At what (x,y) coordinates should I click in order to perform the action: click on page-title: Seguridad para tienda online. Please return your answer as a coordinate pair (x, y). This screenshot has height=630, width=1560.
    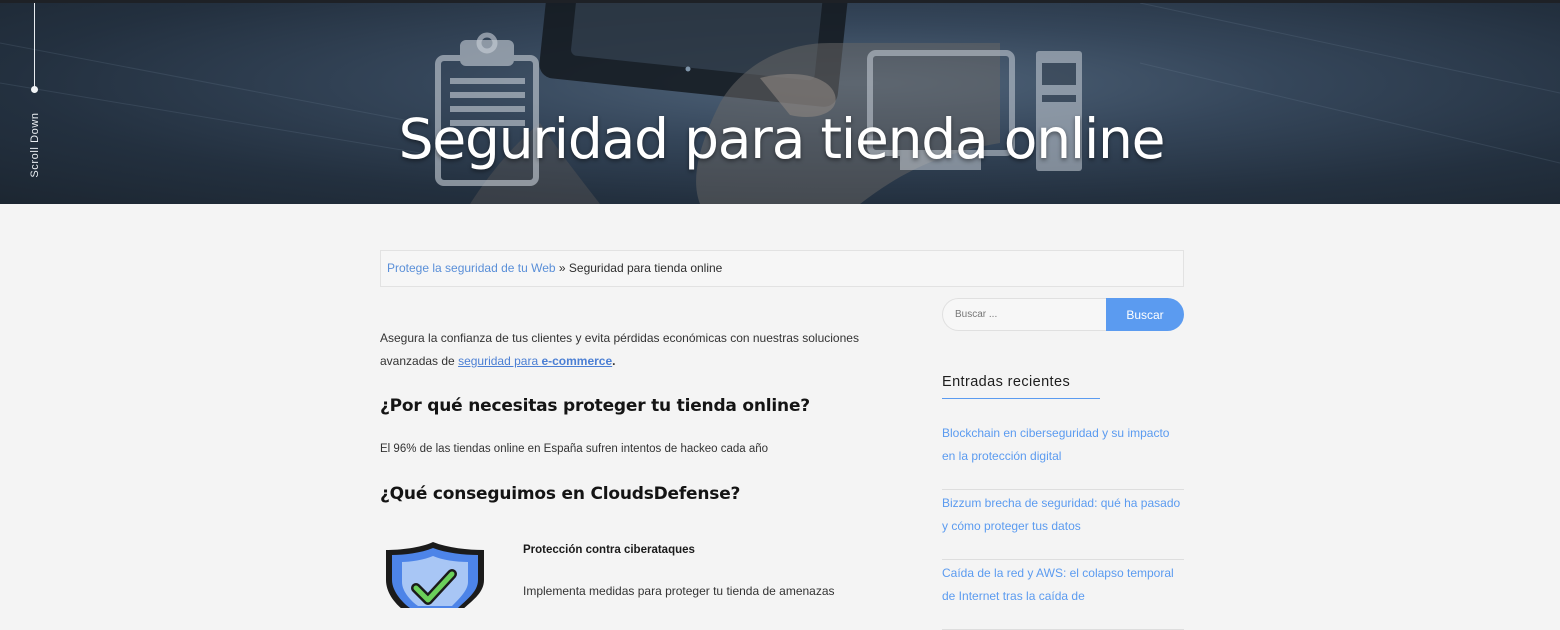
    Looking at the image, I should click on (782, 139).